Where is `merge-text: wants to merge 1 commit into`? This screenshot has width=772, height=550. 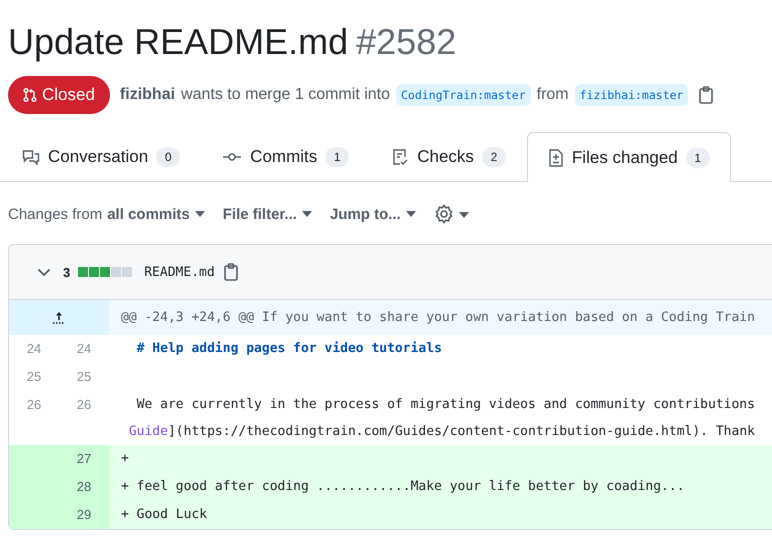
merge-text: wants to merge 1 commit into is located at coordinates (285, 95).